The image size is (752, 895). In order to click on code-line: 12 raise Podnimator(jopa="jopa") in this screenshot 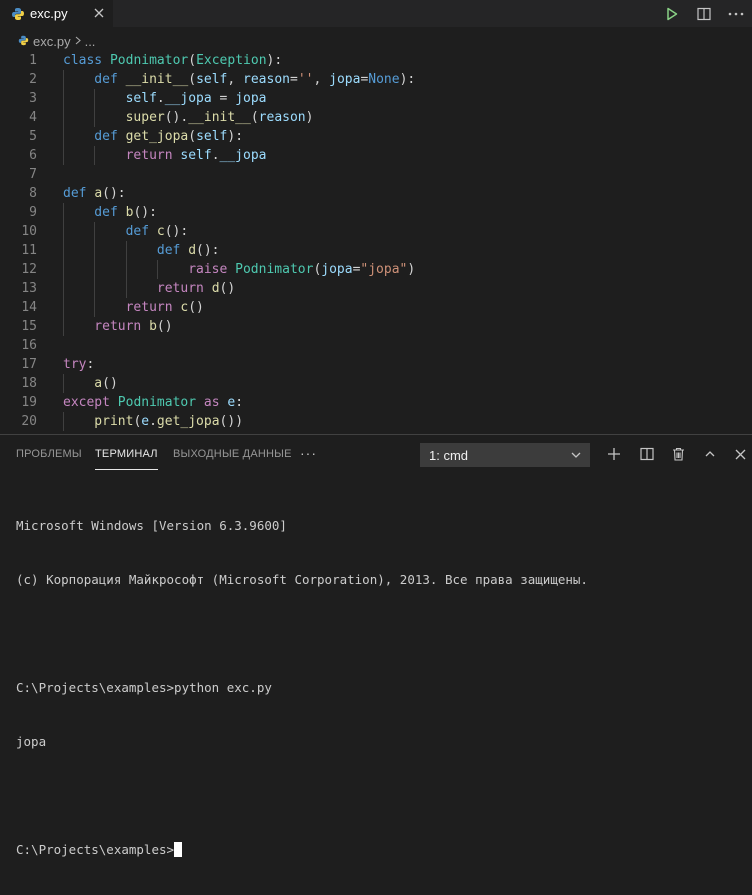, I will do `click(376, 269)`.